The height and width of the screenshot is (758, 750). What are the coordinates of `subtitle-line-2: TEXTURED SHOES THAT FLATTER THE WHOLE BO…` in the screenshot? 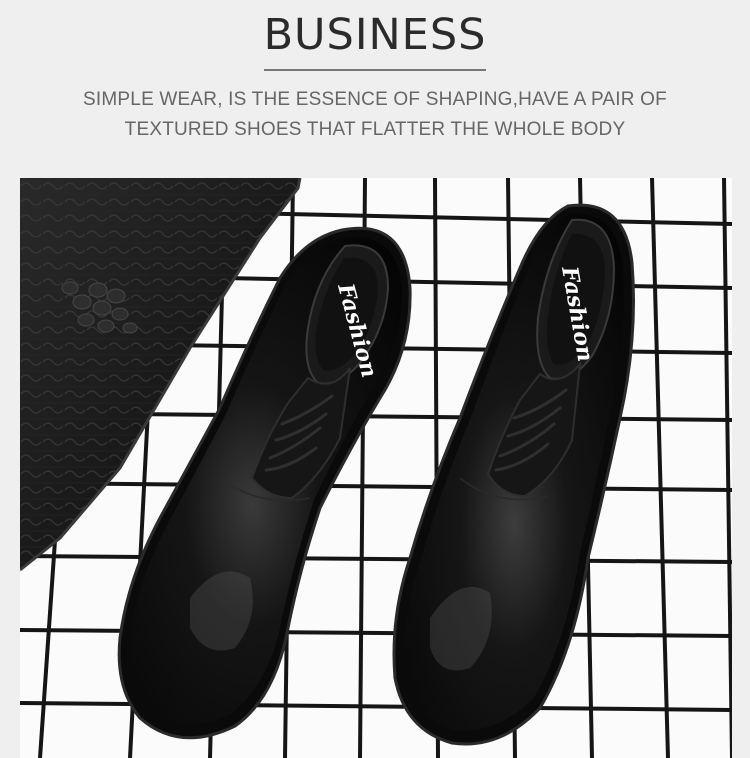 It's located at (375, 129).